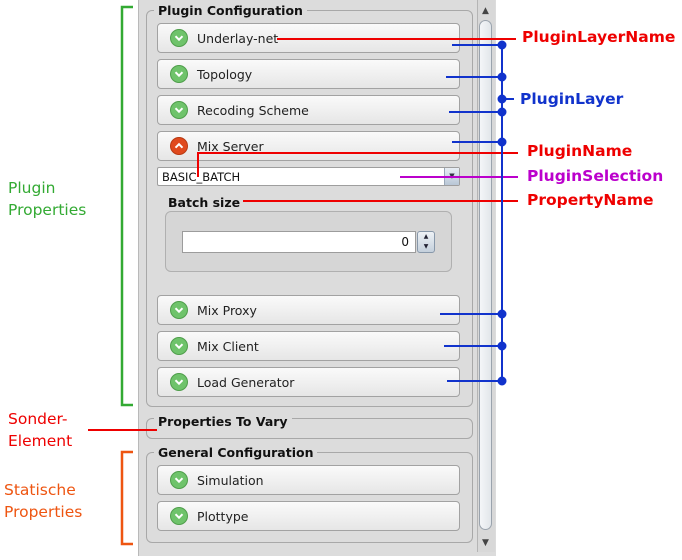  What do you see at coordinates (308, 146) in the screenshot?
I see `plugin-layer-button-mix-server: Mix Server` at bounding box center [308, 146].